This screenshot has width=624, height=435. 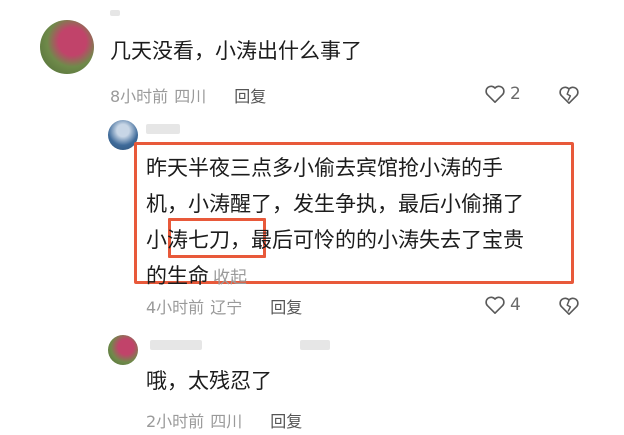 What do you see at coordinates (356, 277) in the screenshot?
I see `reply-line-last: 的生命 收起` at bounding box center [356, 277].